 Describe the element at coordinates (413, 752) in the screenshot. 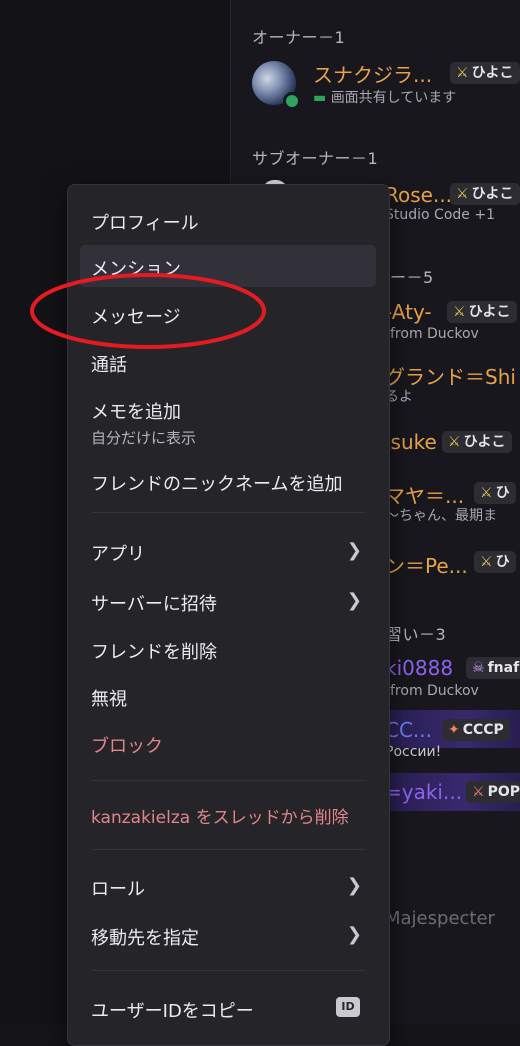

I see `member-status: России!` at that location.